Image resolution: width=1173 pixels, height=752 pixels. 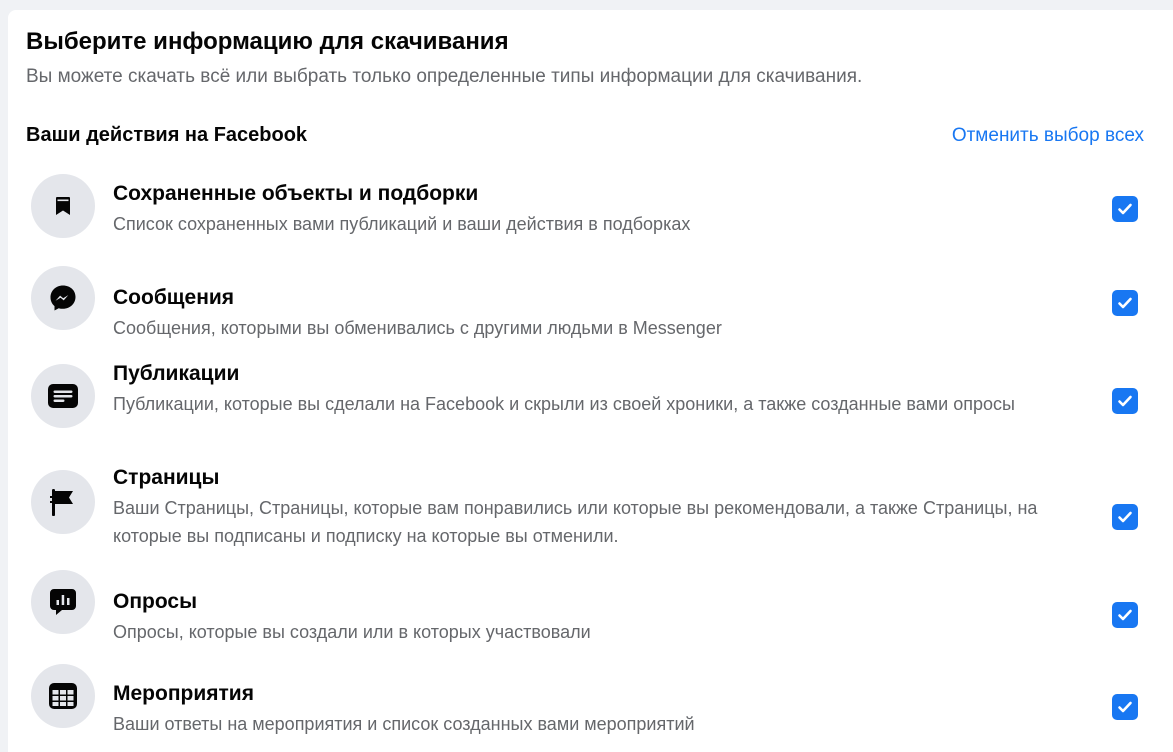 I want to click on events-checkbox, so click(x=1125, y=707).